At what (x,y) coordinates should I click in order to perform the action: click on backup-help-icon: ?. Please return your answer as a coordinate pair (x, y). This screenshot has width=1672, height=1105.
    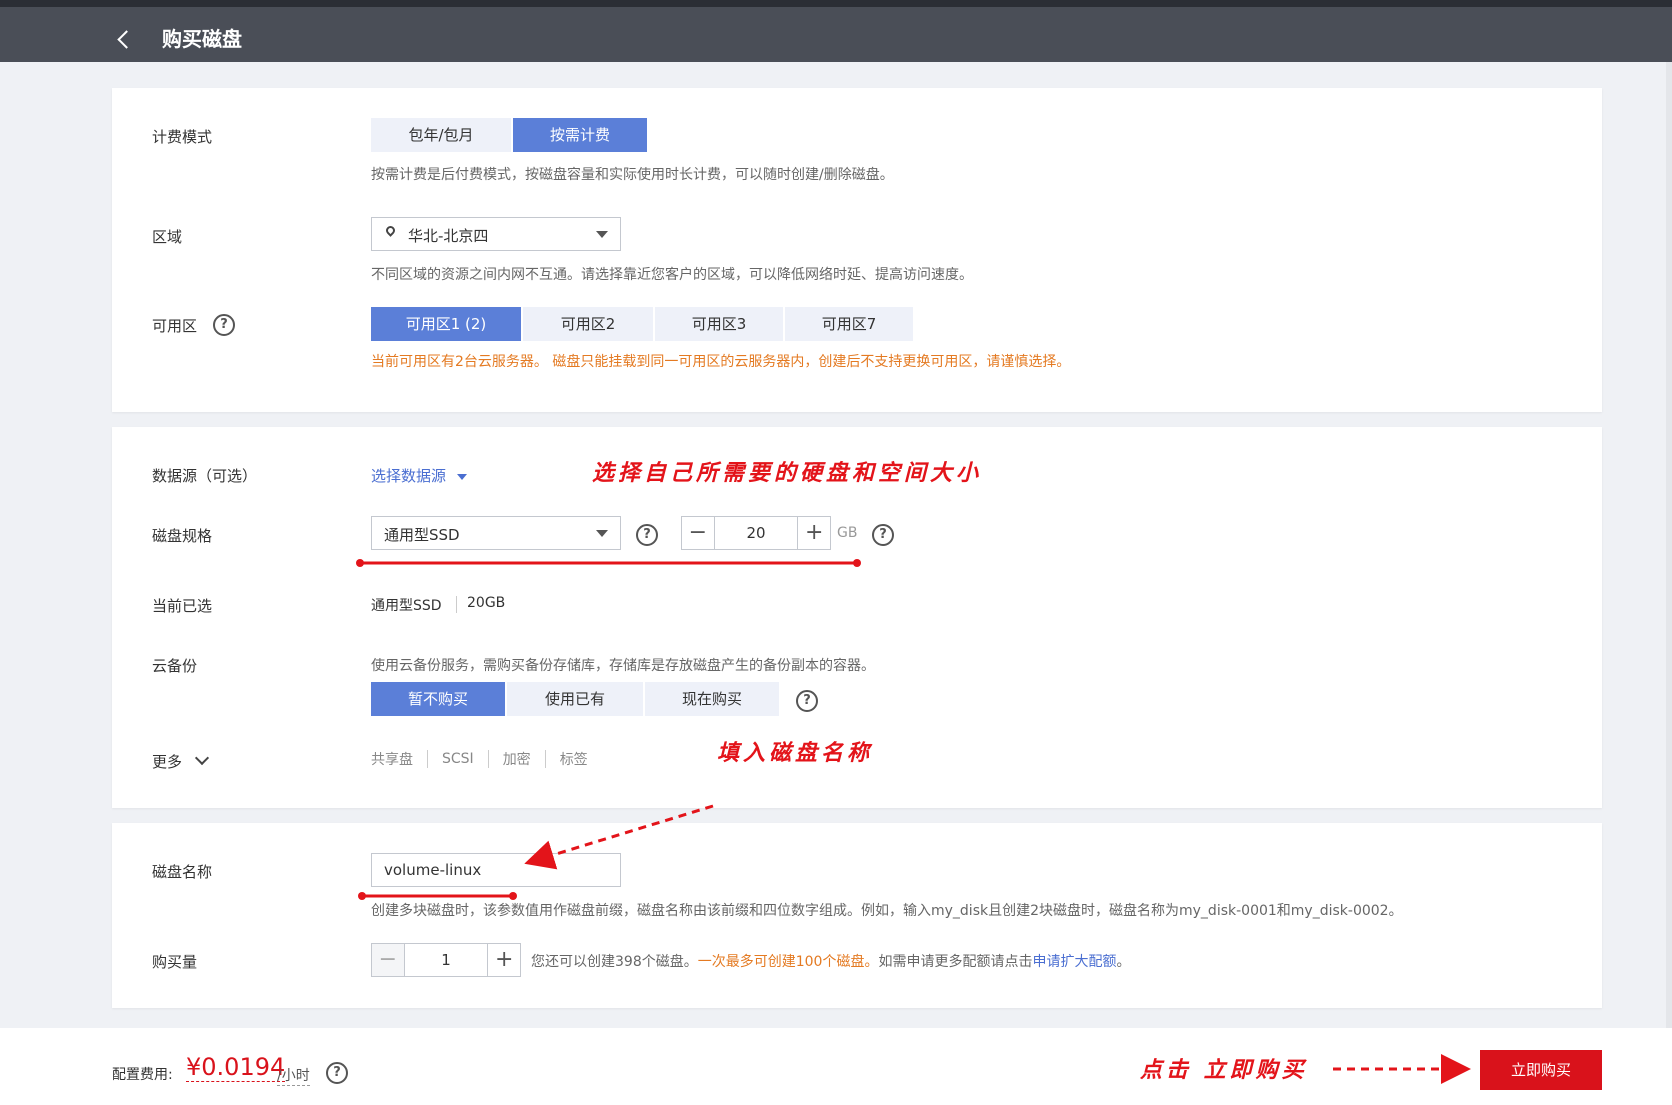
    Looking at the image, I should click on (807, 701).